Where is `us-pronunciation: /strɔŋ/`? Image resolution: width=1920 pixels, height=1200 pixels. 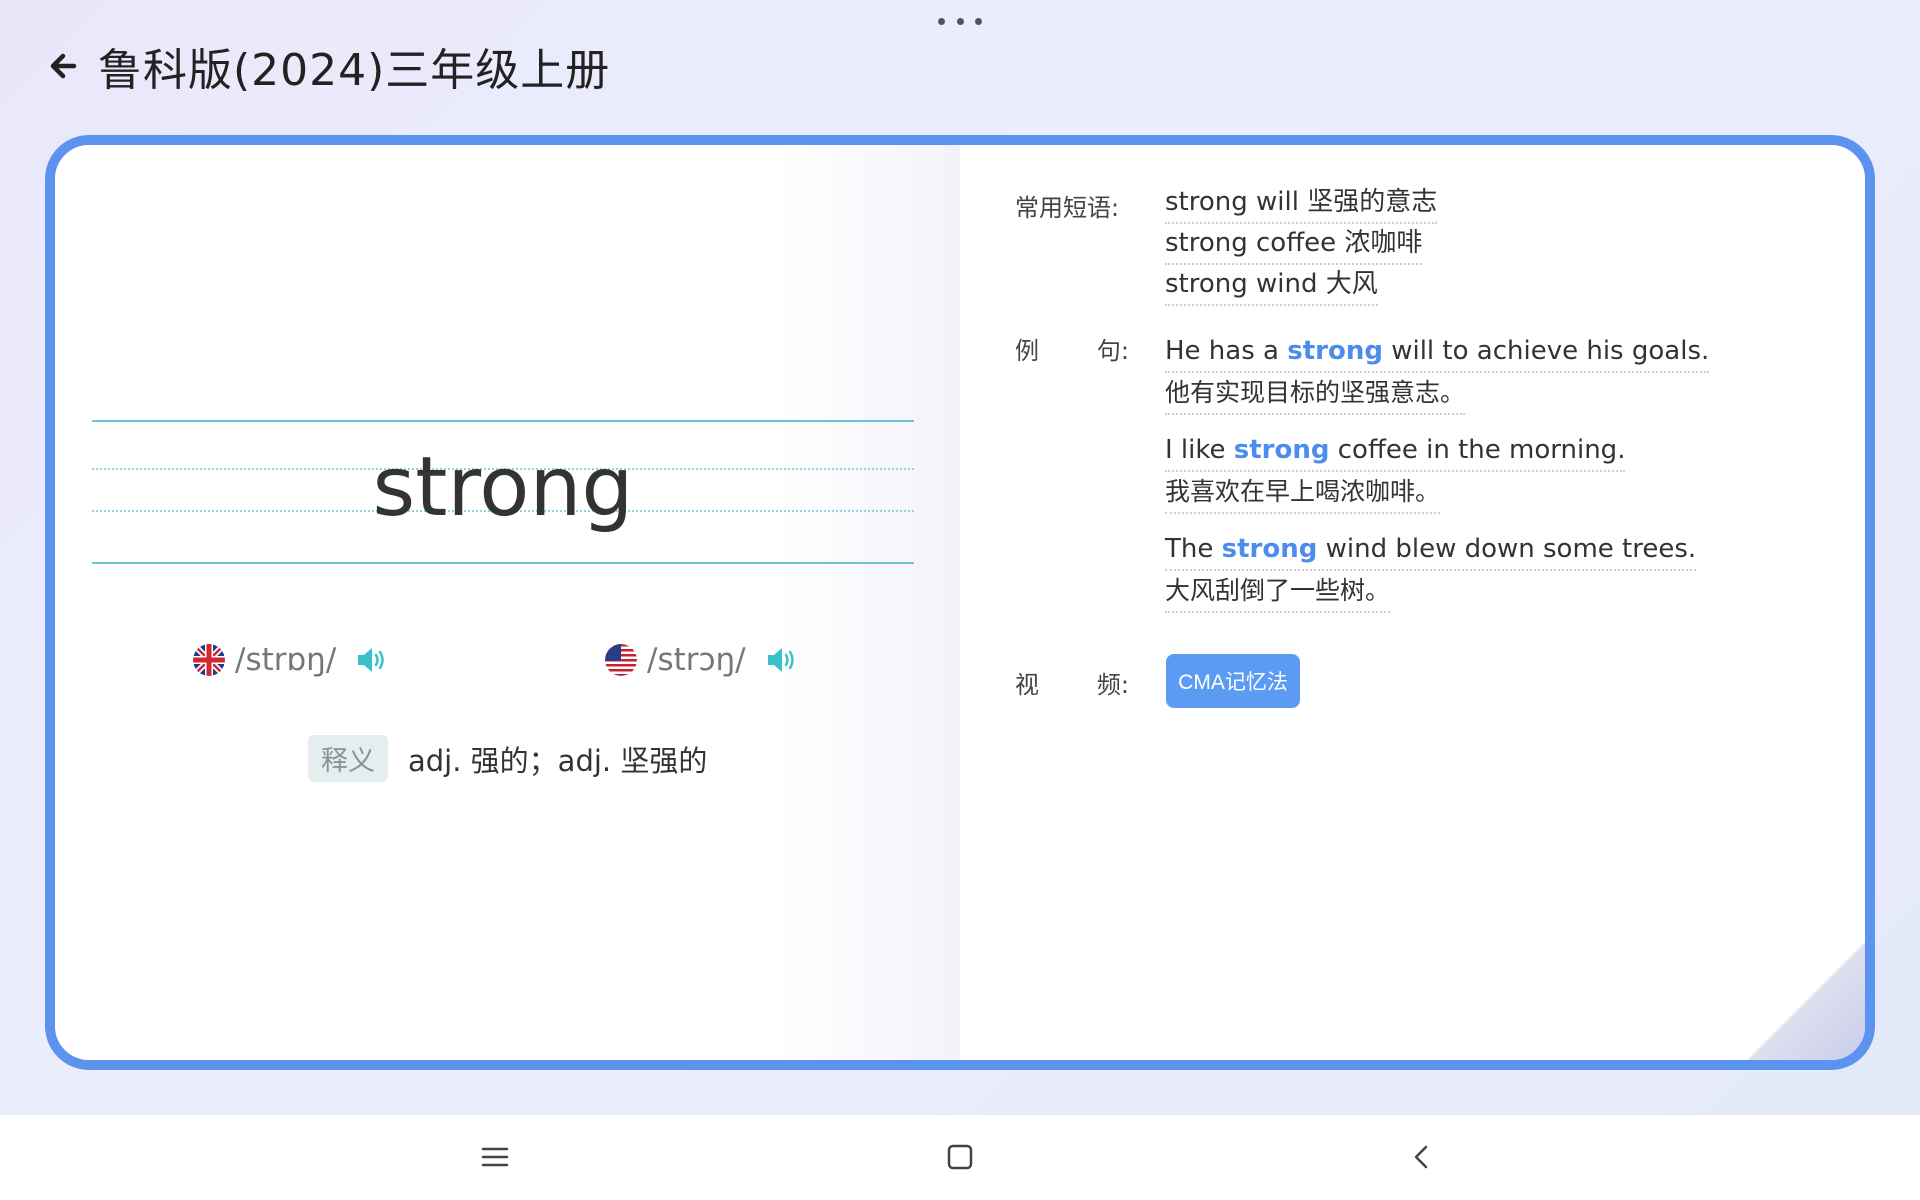 us-pronunciation: /strɔŋ/ is located at coordinates (701, 660).